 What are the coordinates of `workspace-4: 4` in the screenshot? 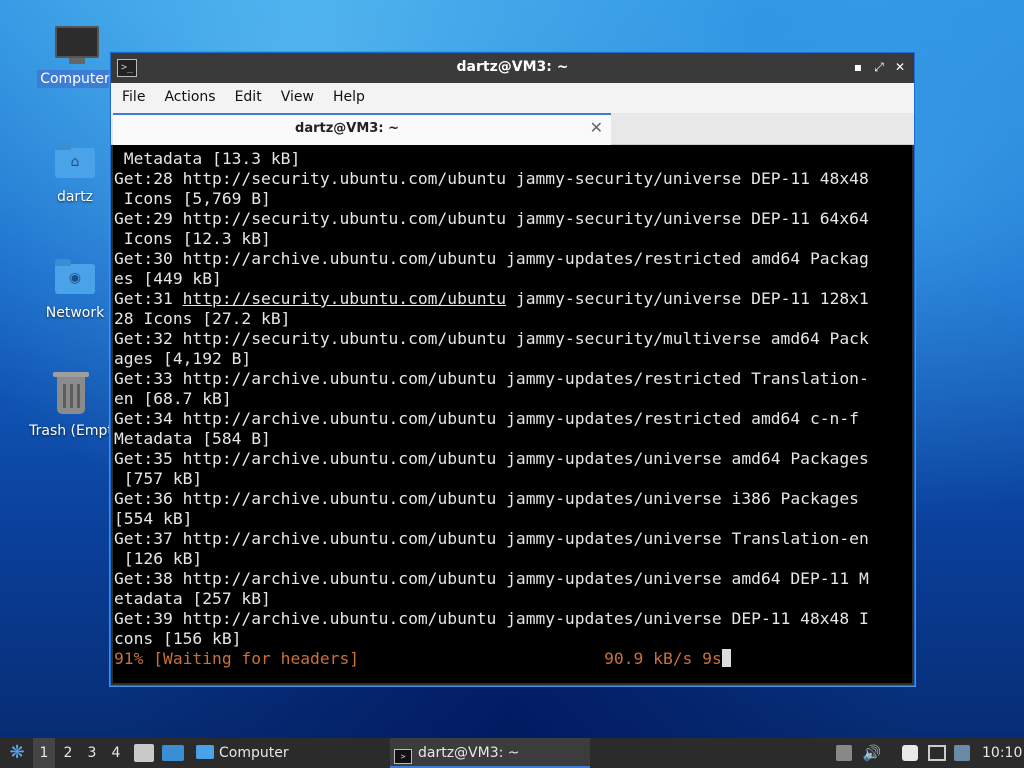 It's located at (116, 753).